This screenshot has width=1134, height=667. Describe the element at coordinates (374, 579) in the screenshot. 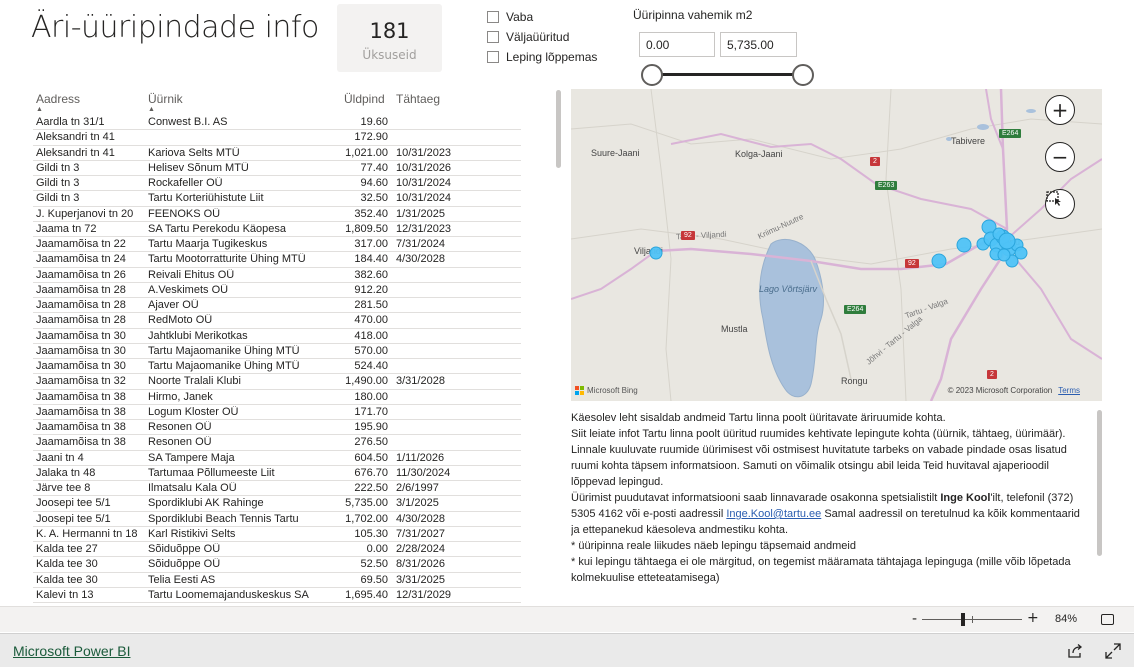

I see `cell-uldpind: 69.50` at that location.